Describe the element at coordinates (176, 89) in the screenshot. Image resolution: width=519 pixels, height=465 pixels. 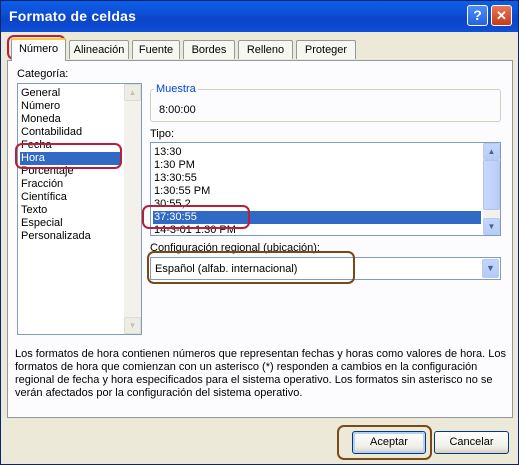
I see `sample-label: Muestra` at that location.